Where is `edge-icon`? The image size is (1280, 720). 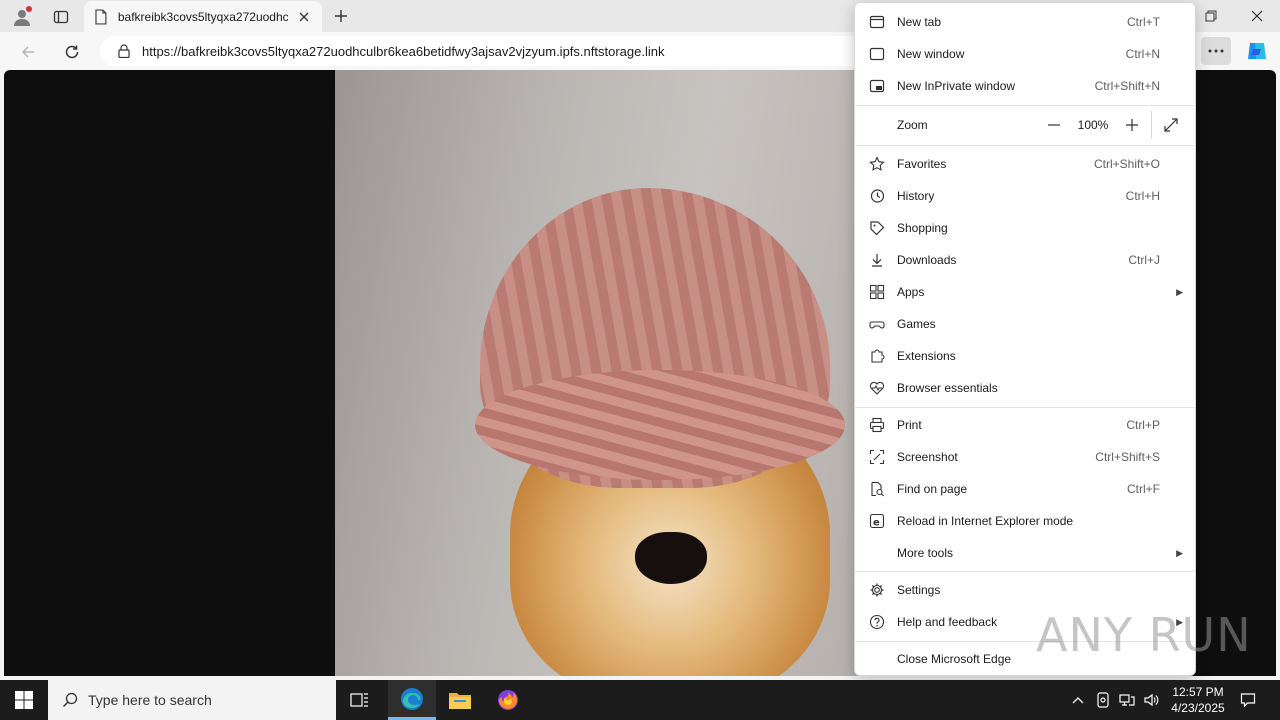
edge-icon is located at coordinates (412, 698).